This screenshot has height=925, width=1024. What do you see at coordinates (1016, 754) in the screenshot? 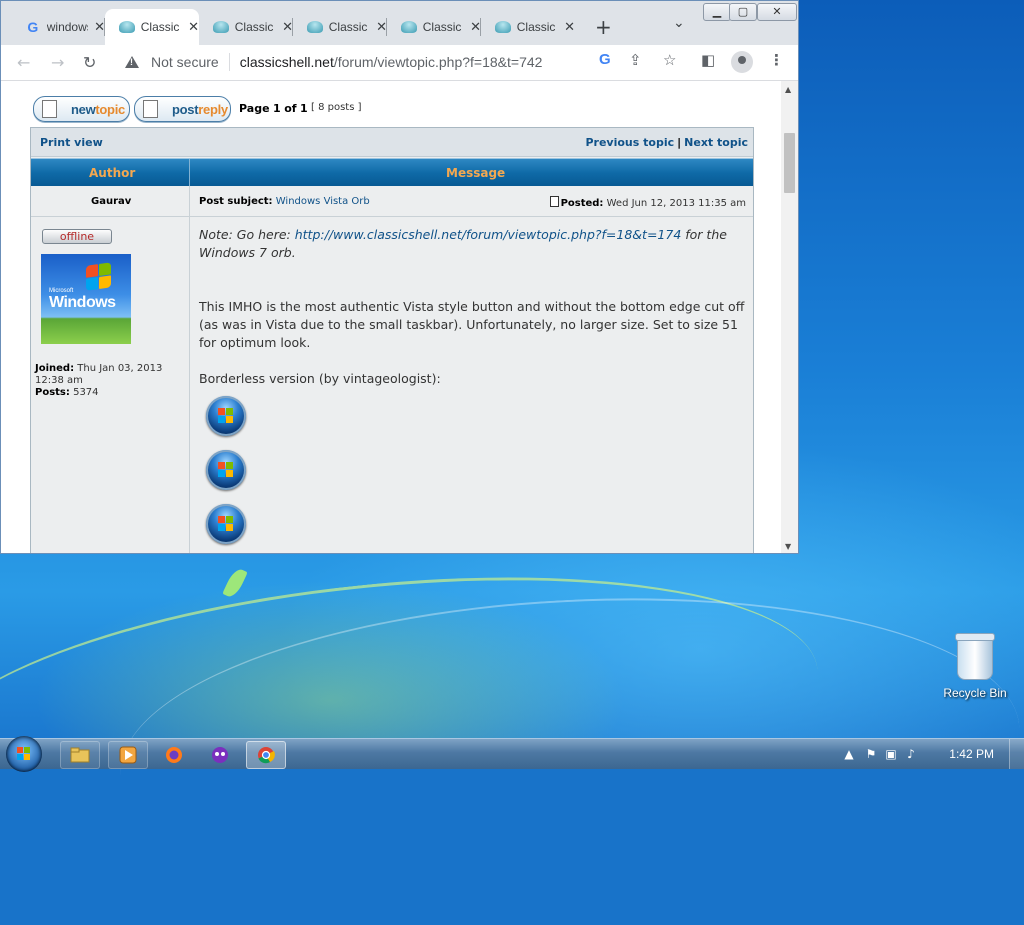
I see `show-desktop-button` at bounding box center [1016, 754].